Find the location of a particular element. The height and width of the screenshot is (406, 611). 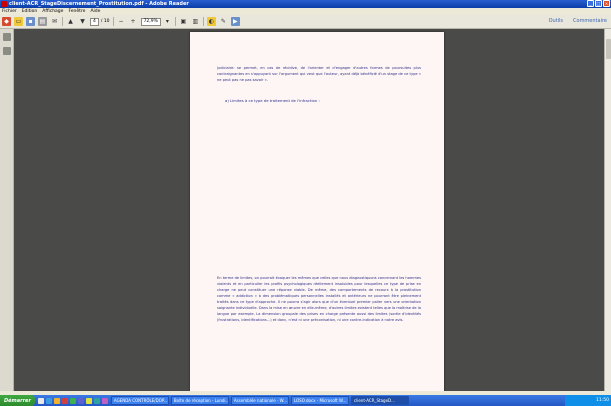

share-icon: ▶ is located at coordinates (235, 21).